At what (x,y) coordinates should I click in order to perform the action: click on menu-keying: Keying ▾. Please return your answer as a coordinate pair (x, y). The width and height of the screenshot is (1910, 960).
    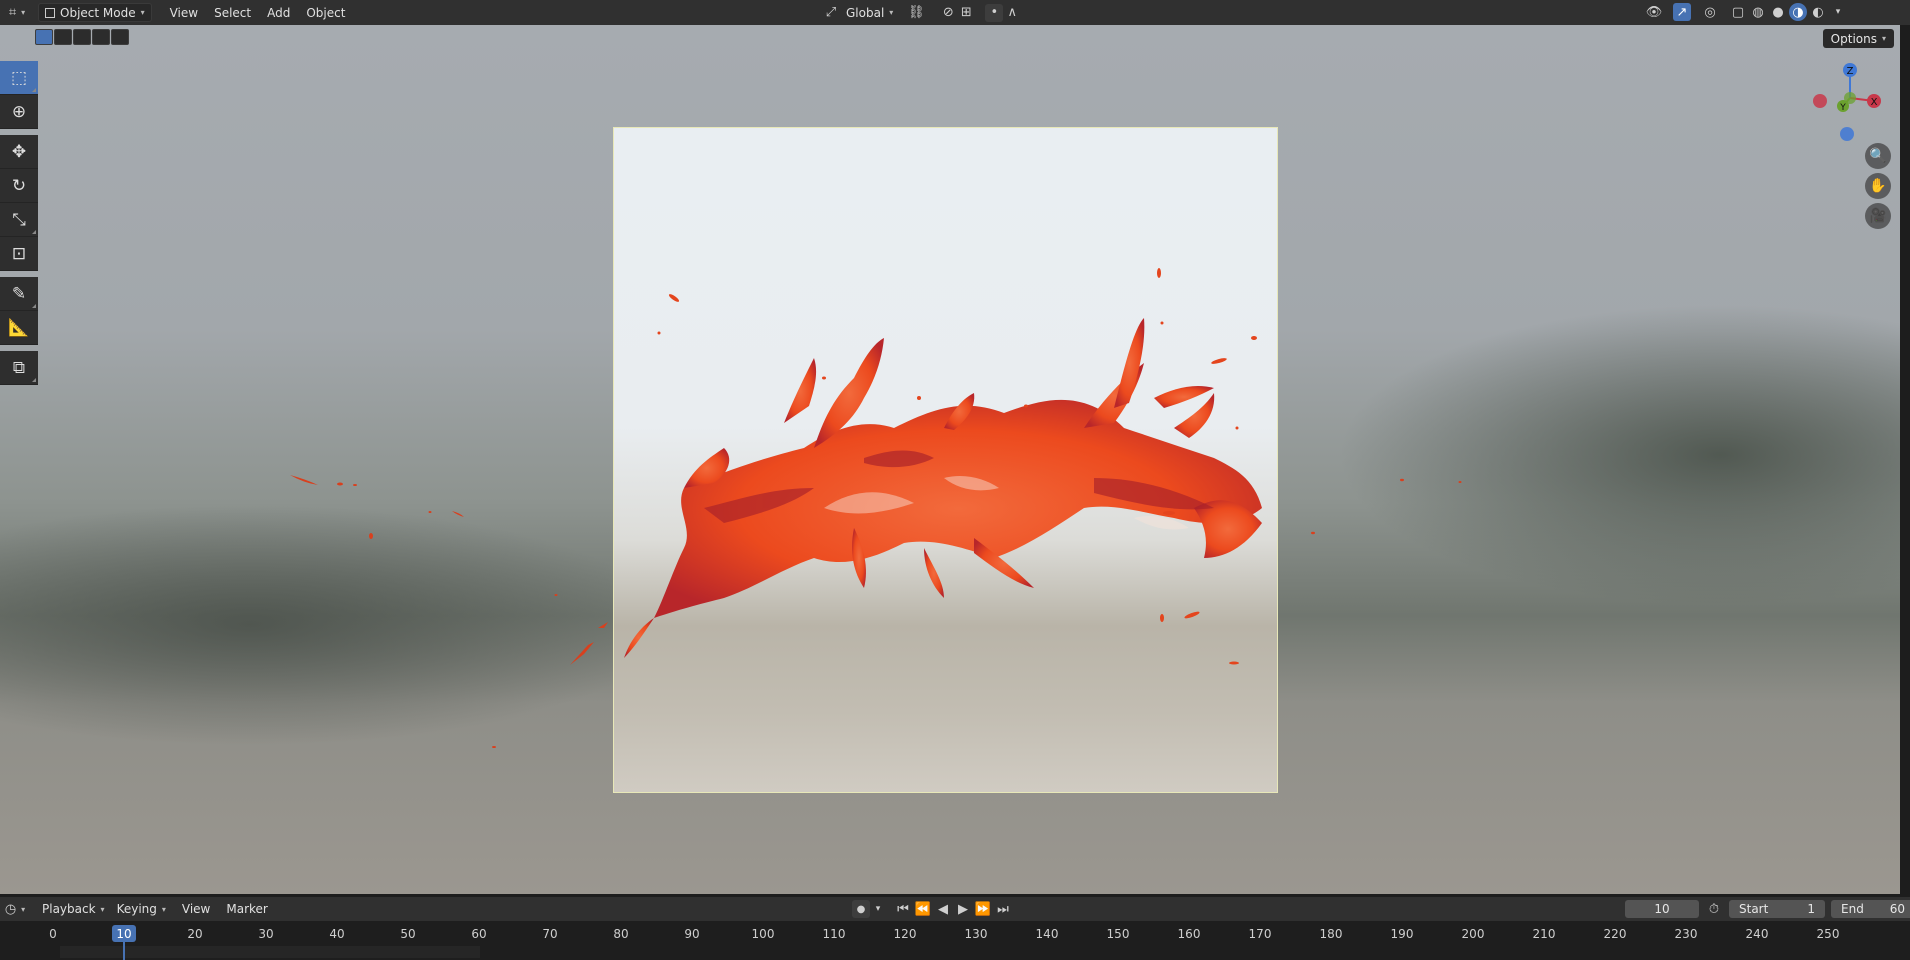
    Looking at the image, I should click on (141, 909).